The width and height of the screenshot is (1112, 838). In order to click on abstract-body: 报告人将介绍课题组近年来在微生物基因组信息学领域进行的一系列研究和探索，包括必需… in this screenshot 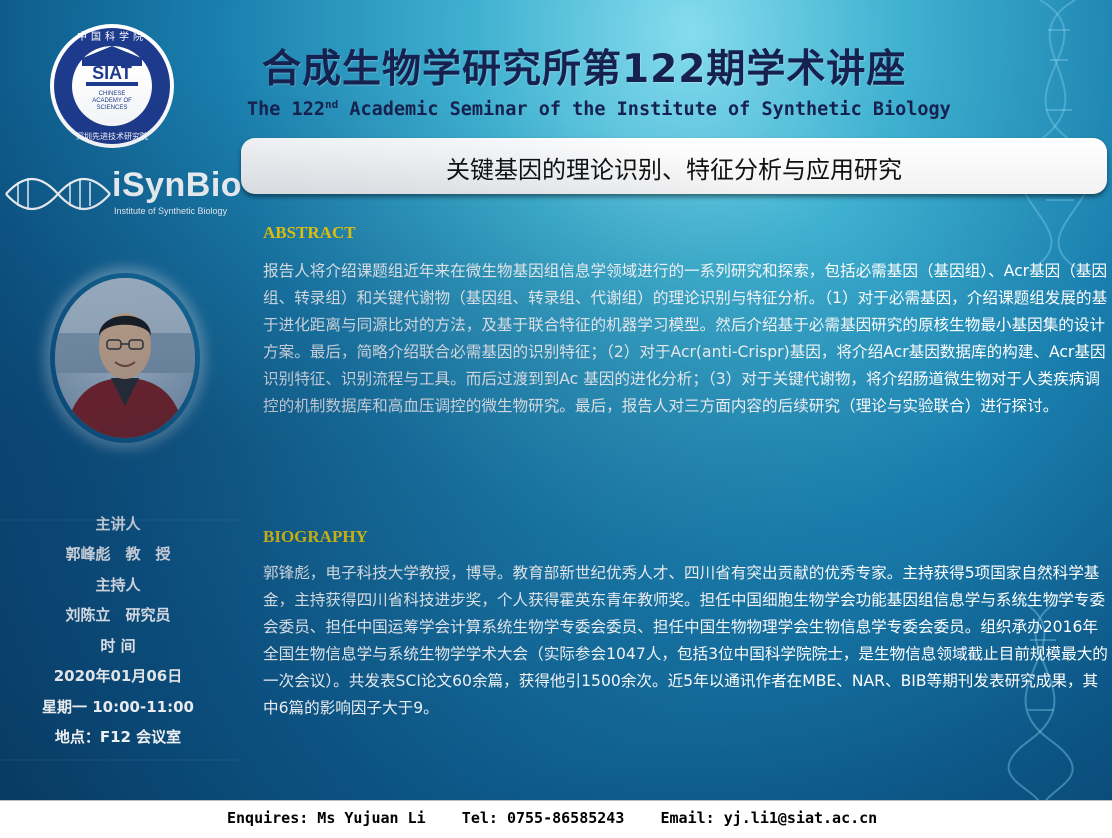, I will do `click(686, 339)`.